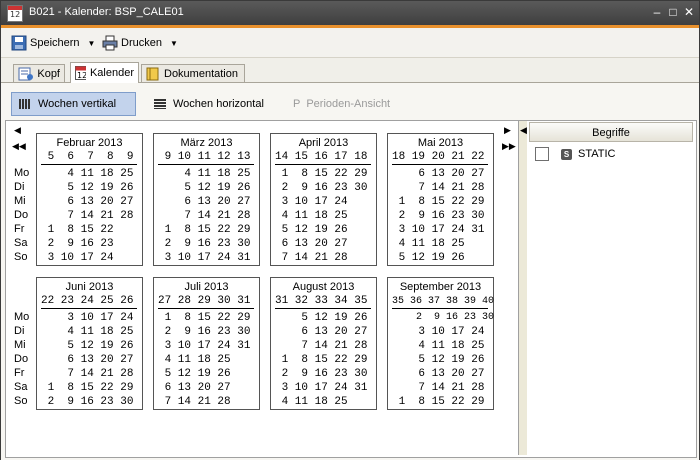  I want to click on day-row: 2 9 16 23, so click(91, 244).